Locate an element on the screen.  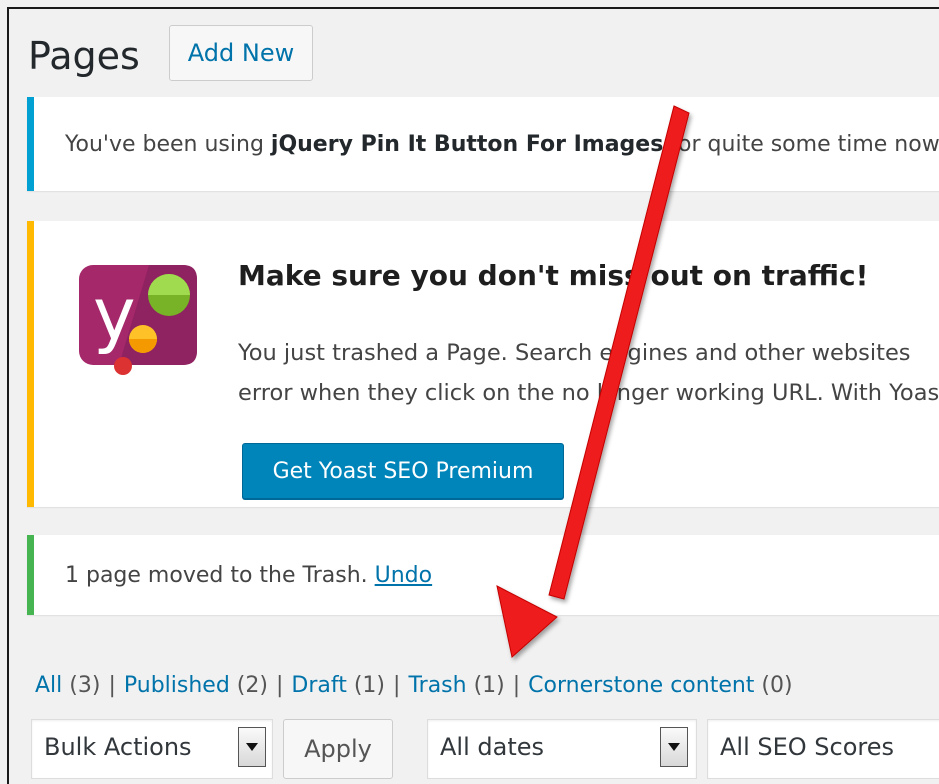
filter-all-link: All is located at coordinates (48, 685).